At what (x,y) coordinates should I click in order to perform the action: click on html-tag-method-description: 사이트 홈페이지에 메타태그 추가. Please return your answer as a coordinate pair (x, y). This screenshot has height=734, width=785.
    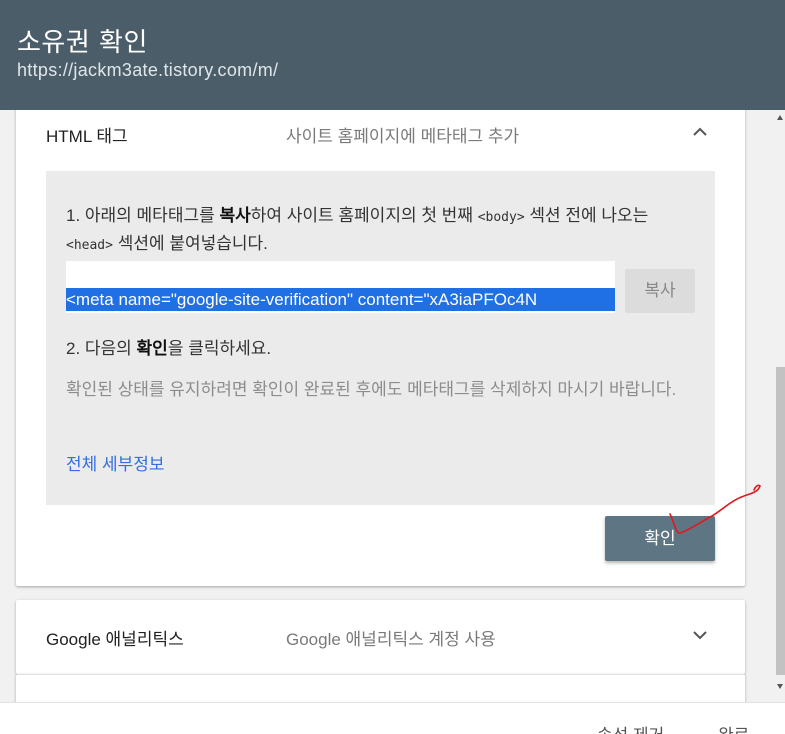
    Looking at the image, I should click on (403, 136).